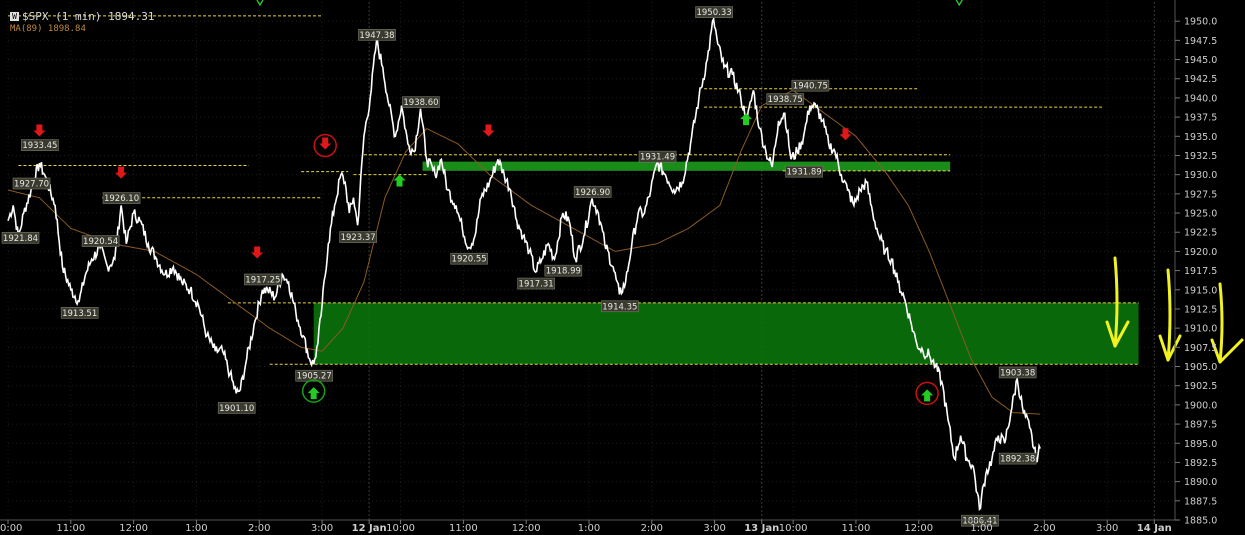 This screenshot has height=535, width=1245. What do you see at coordinates (1200, 425) in the screenshot?
I see `y-tick-label: 1897.5` at bounding box center [1200, 425].